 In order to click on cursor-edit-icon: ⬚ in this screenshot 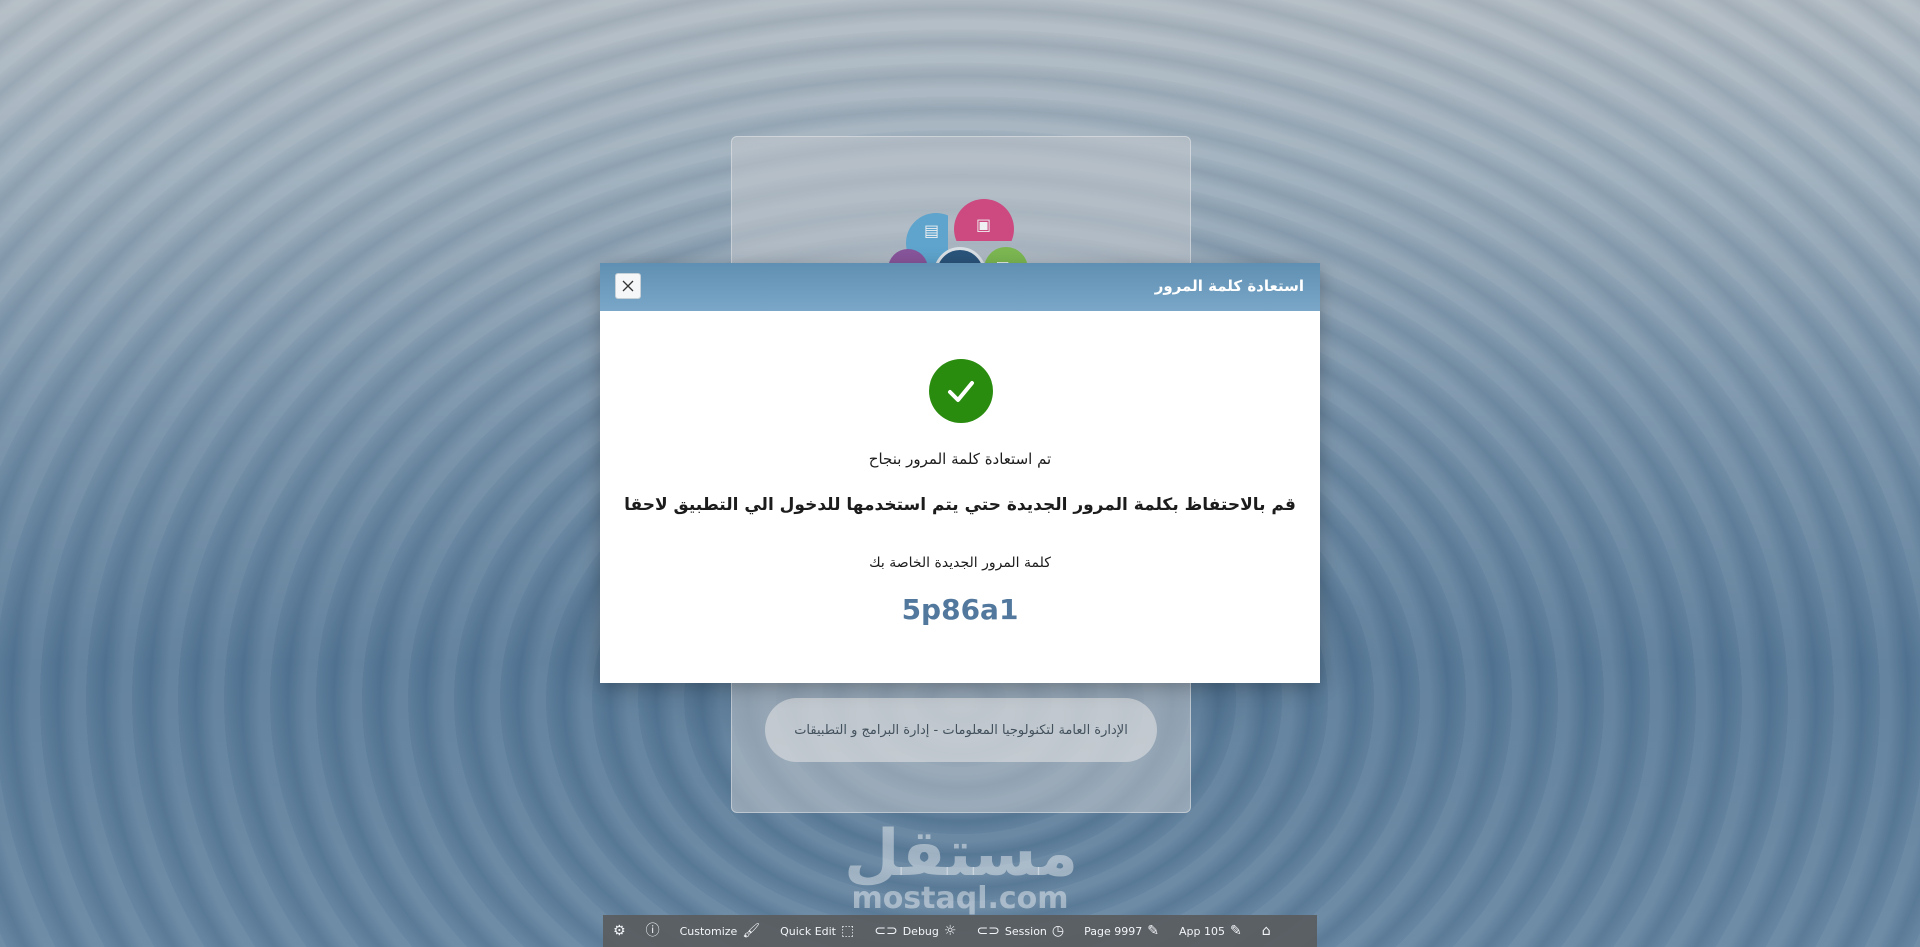, I will do `click(848, 931)`.